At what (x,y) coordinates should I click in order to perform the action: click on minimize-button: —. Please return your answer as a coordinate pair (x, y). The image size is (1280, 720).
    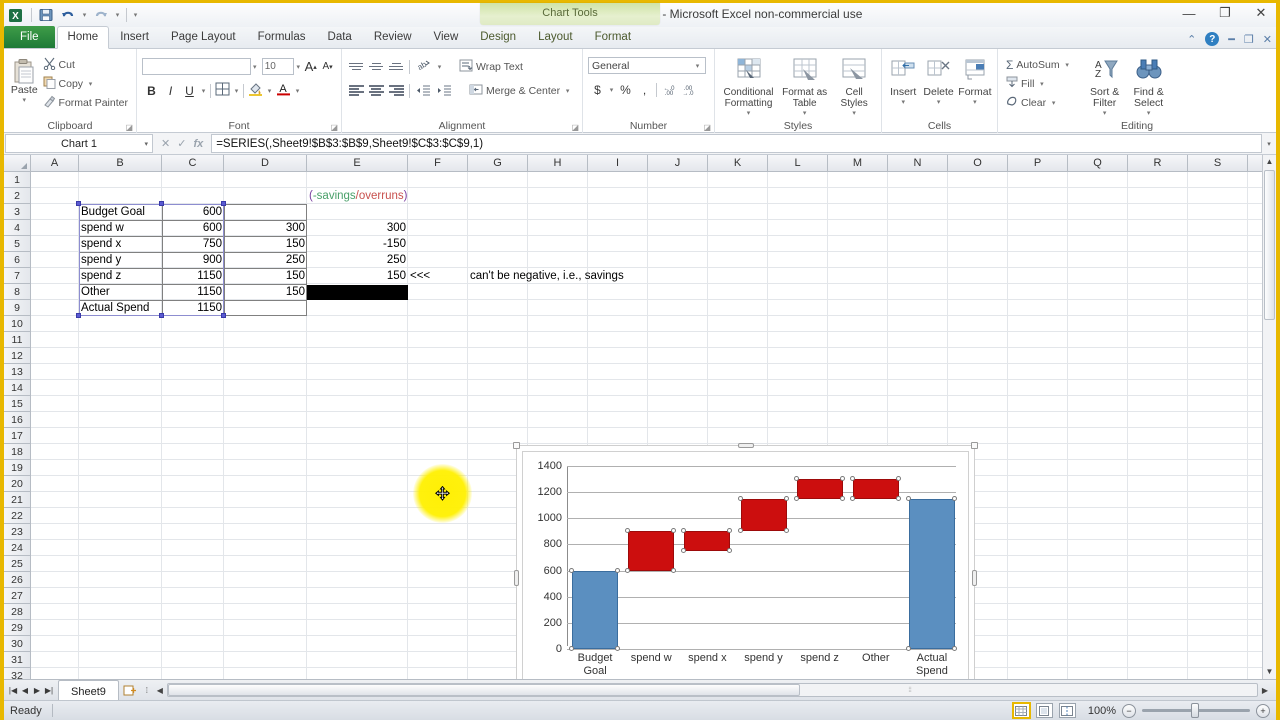
    Looking at the image, I should click on (1189, 13).